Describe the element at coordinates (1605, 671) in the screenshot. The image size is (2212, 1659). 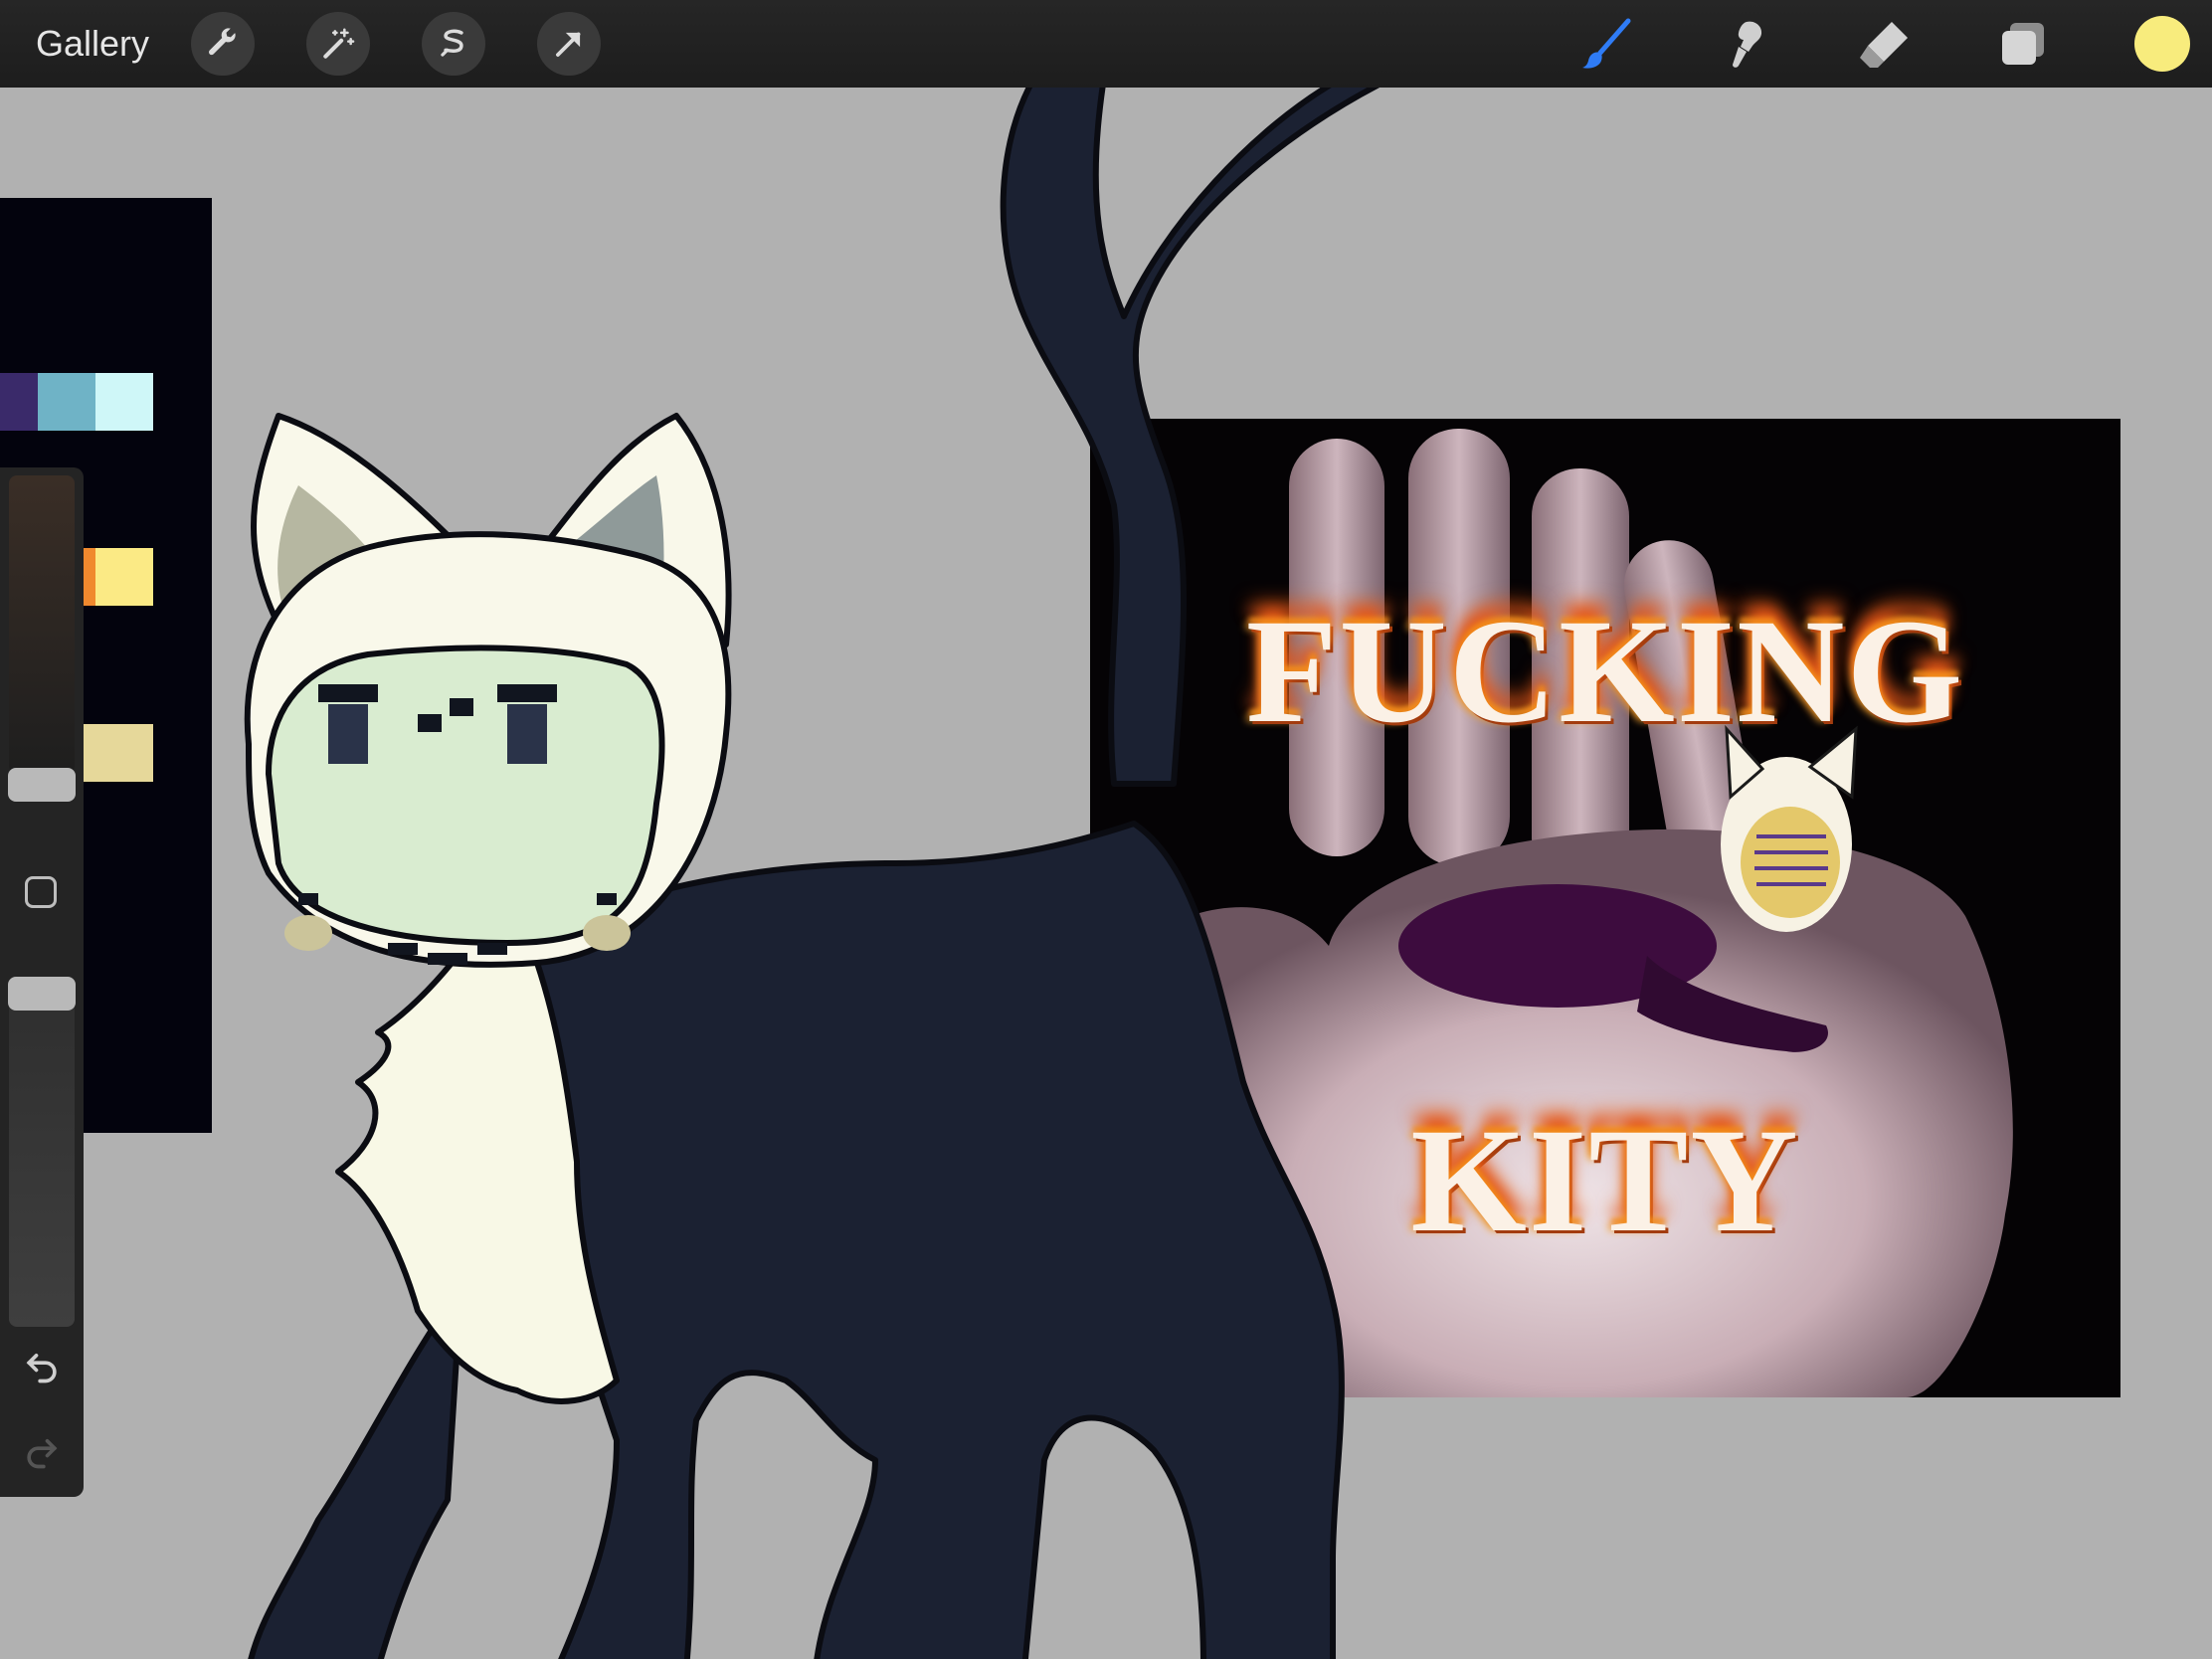
I see `headline-line-1: FUCKING` at that location.